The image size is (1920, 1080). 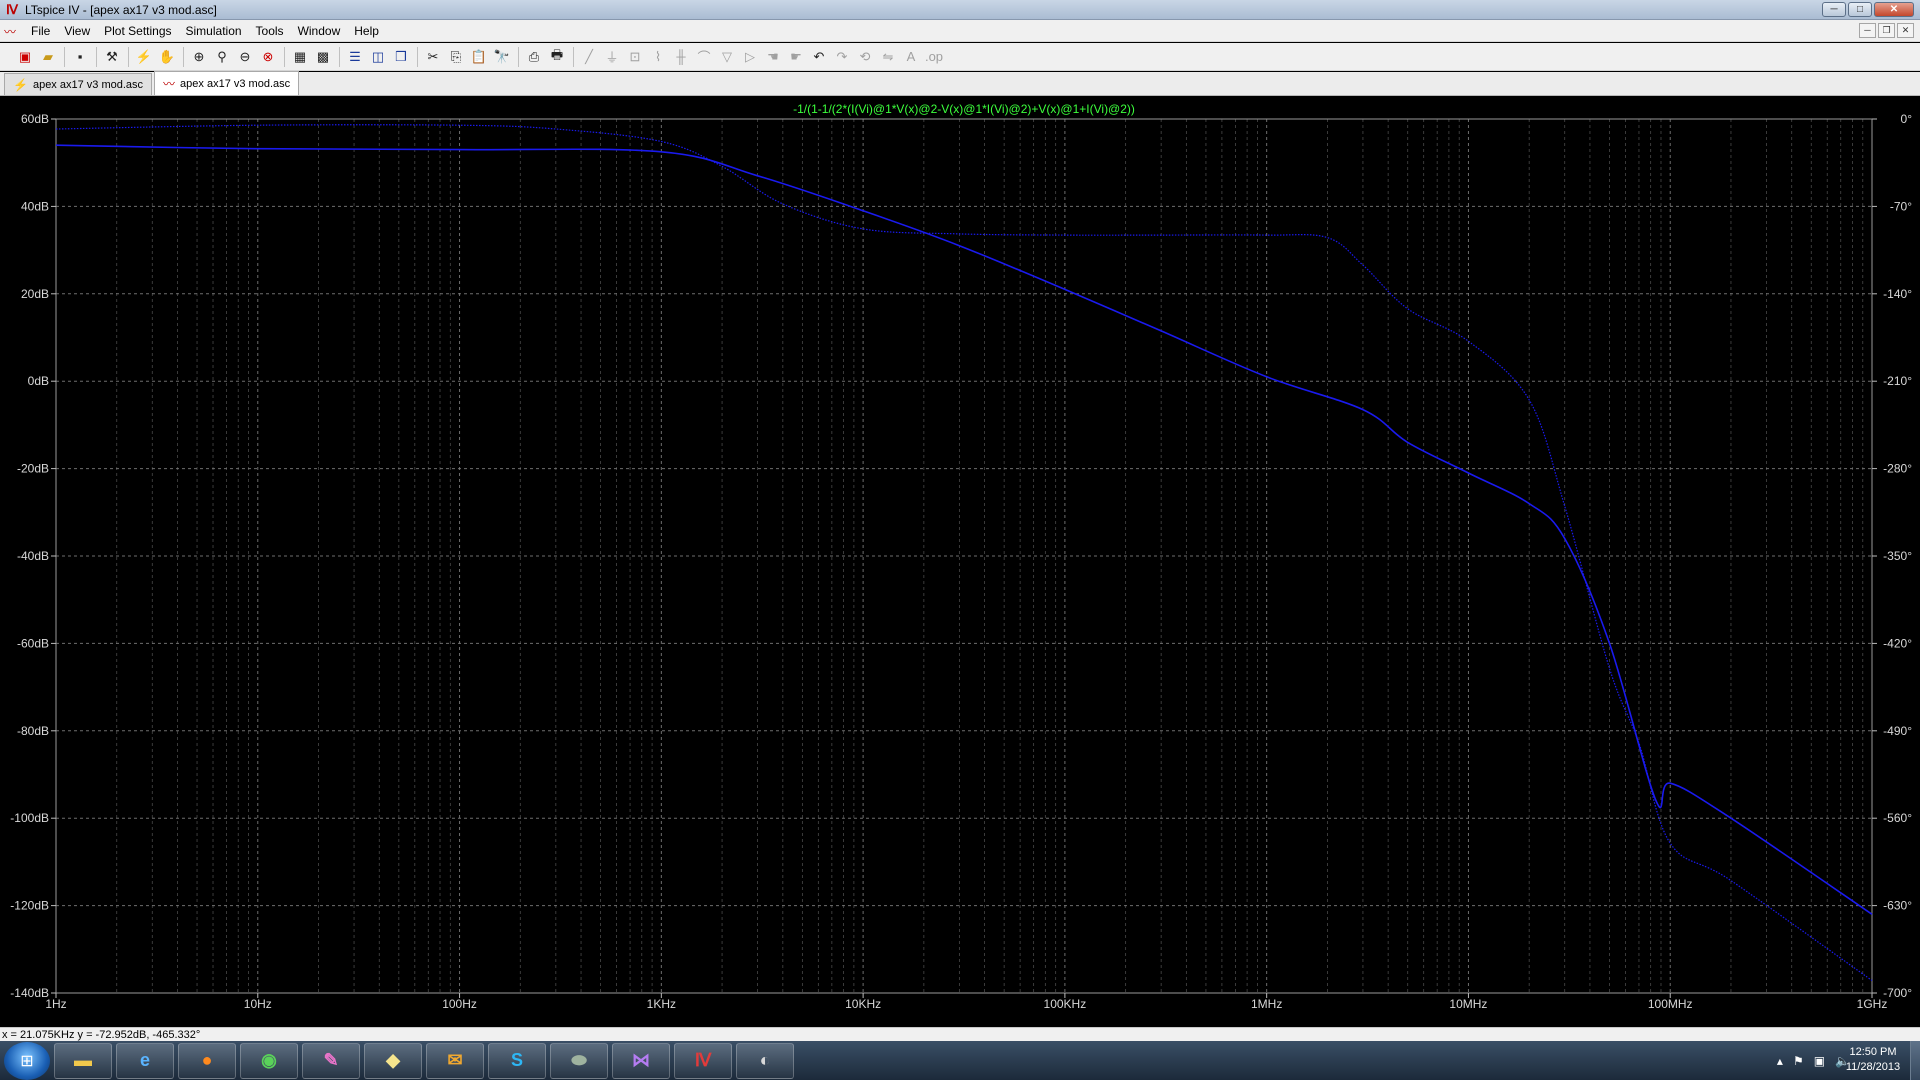 What do you see at coordinates (1867, 30) in the screenshot?
I see `mdi-minimize-button: ─` at bounding box center [1867, 30].